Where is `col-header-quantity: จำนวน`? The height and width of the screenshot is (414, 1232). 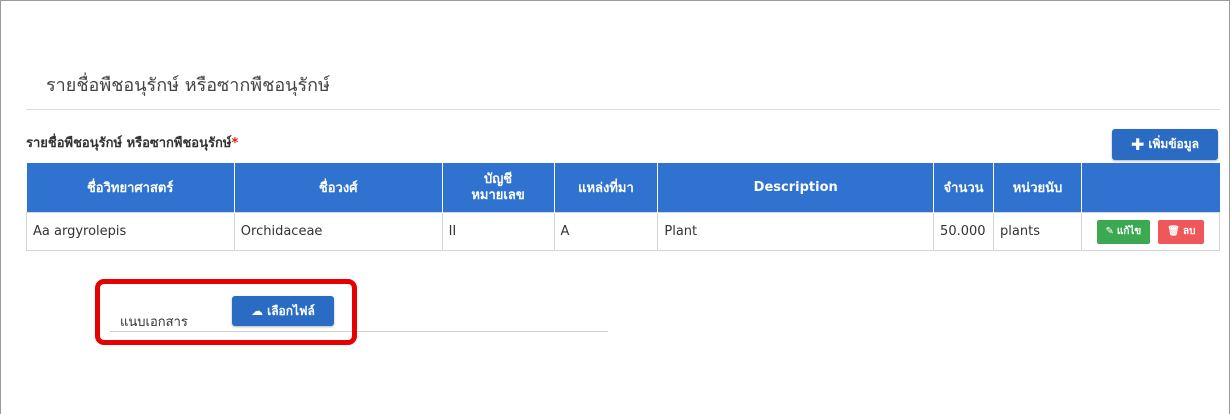
col-header-quantity: จำนวน is located at coordinates (964, 188).